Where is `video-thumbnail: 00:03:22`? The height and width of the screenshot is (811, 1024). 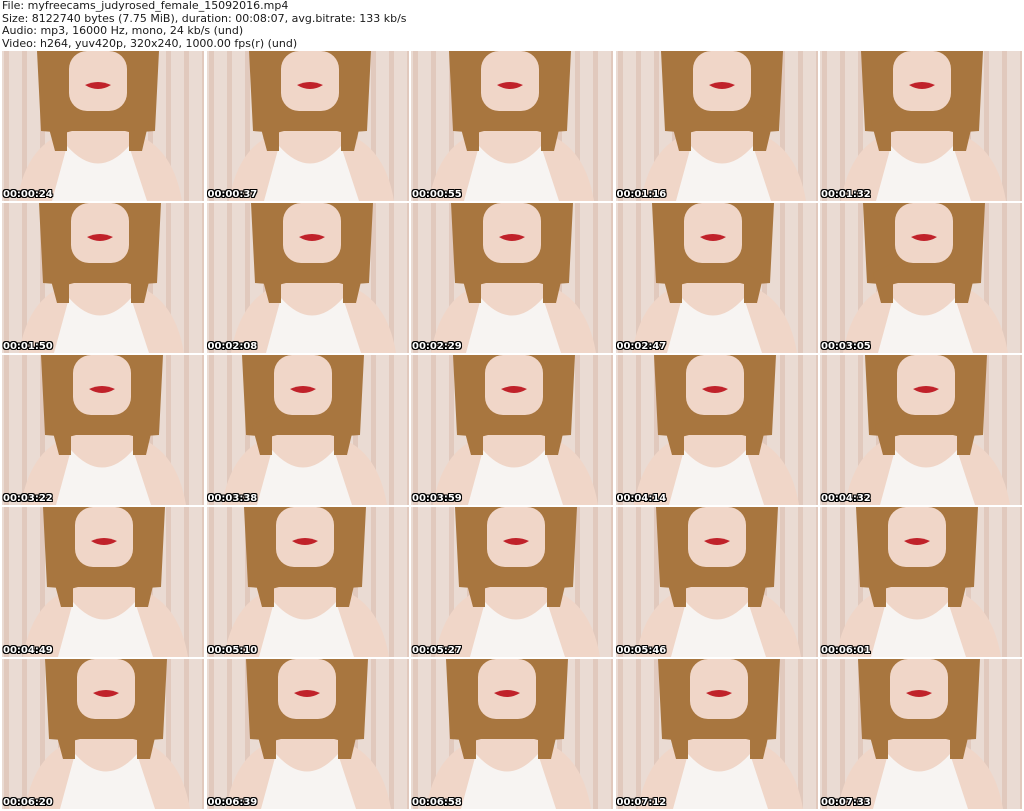
video-thumbnail: 00:03:22 is located at coordinates (103, 430).